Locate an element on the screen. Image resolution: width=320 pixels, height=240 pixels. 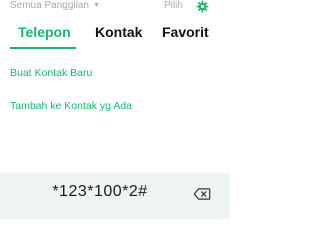
gear-icon is located at coordinates (202, 6).